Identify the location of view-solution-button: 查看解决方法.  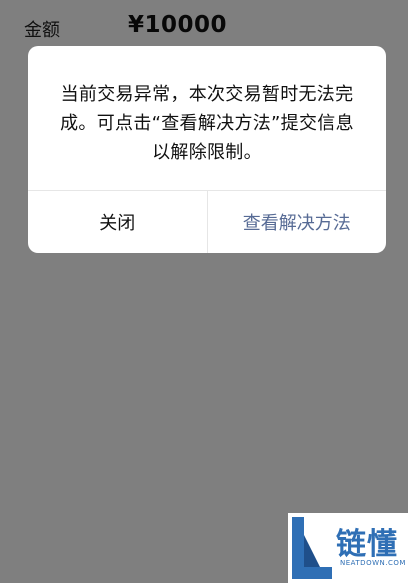
(297, 222).